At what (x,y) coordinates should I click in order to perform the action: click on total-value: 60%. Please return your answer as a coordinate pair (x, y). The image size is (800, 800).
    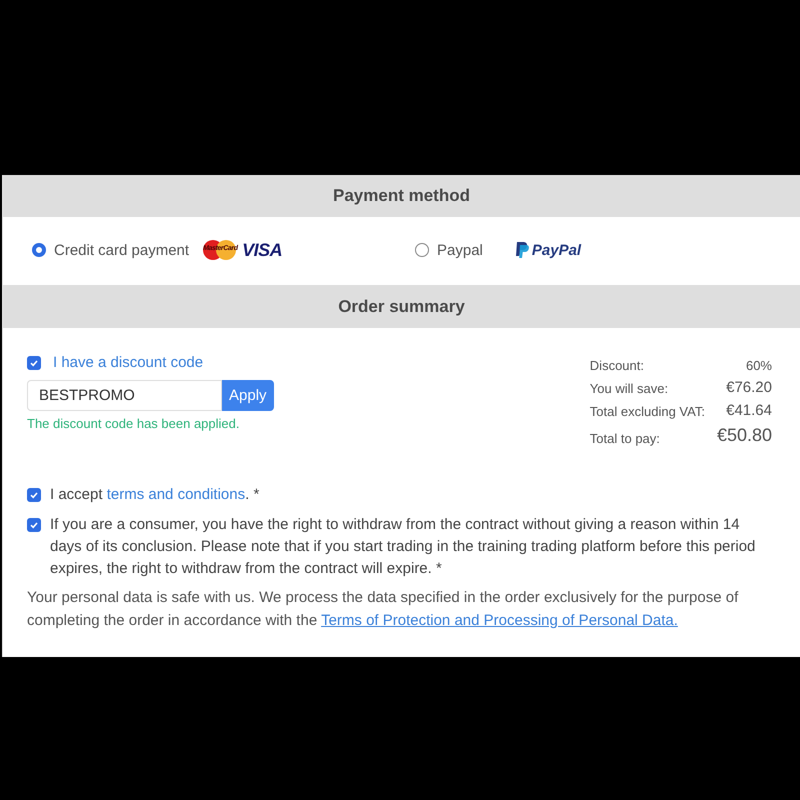
    Looking at the image, I should click on (758, 365).